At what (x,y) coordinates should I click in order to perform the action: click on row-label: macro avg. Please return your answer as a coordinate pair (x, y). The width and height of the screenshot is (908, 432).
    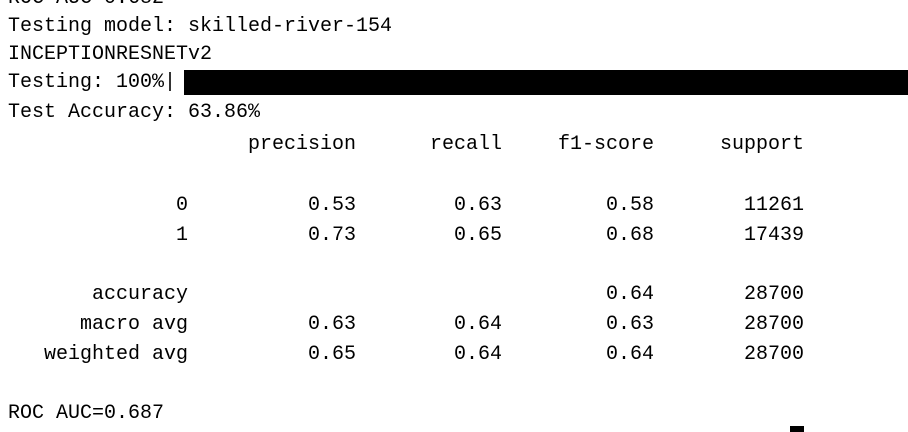
    Looking at the image, I should click on (133, 324).